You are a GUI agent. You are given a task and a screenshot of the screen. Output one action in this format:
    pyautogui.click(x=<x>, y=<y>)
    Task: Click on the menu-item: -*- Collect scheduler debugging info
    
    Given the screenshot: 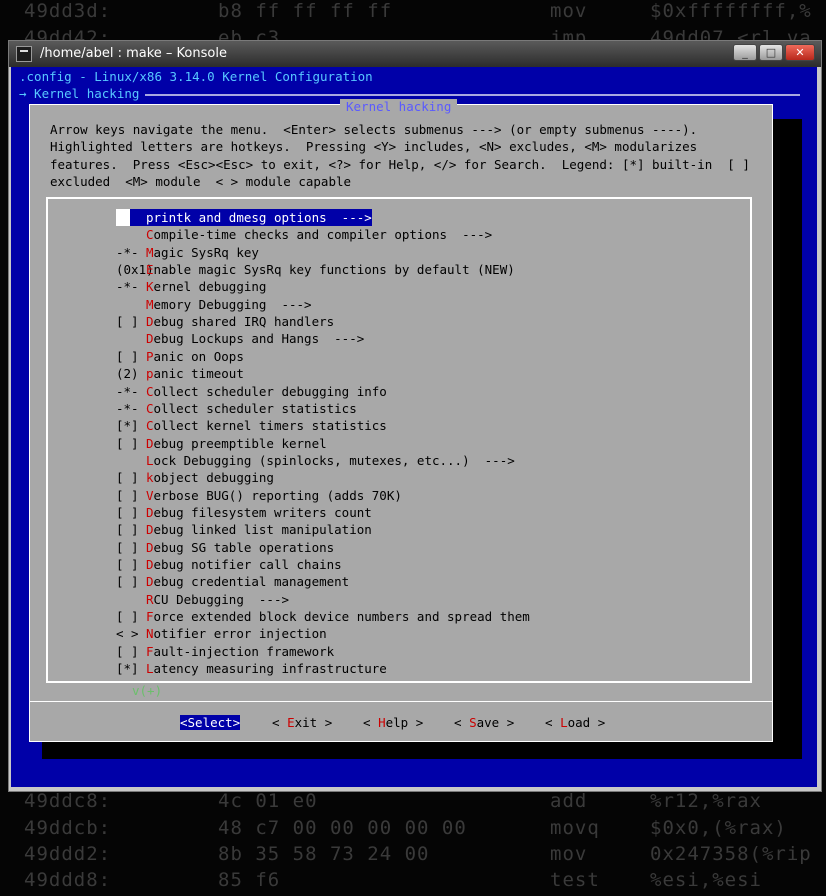 What is the action you would take?
    pyautogui.click(x=251, y=391)
    